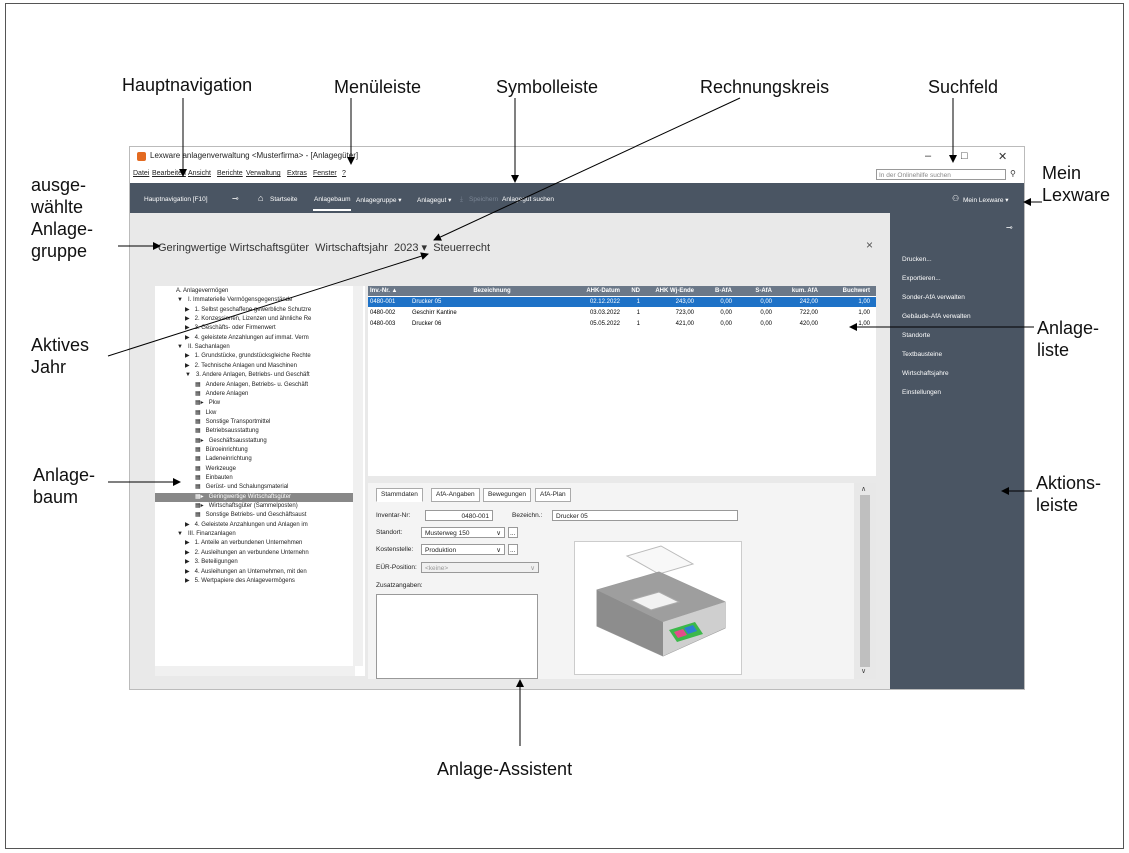  What do you see at coordinates (176, 199) in the screenshot?
I see `hauptnavigation-button: Hauptnavigation [F10]` at bounding box center [176, 199].